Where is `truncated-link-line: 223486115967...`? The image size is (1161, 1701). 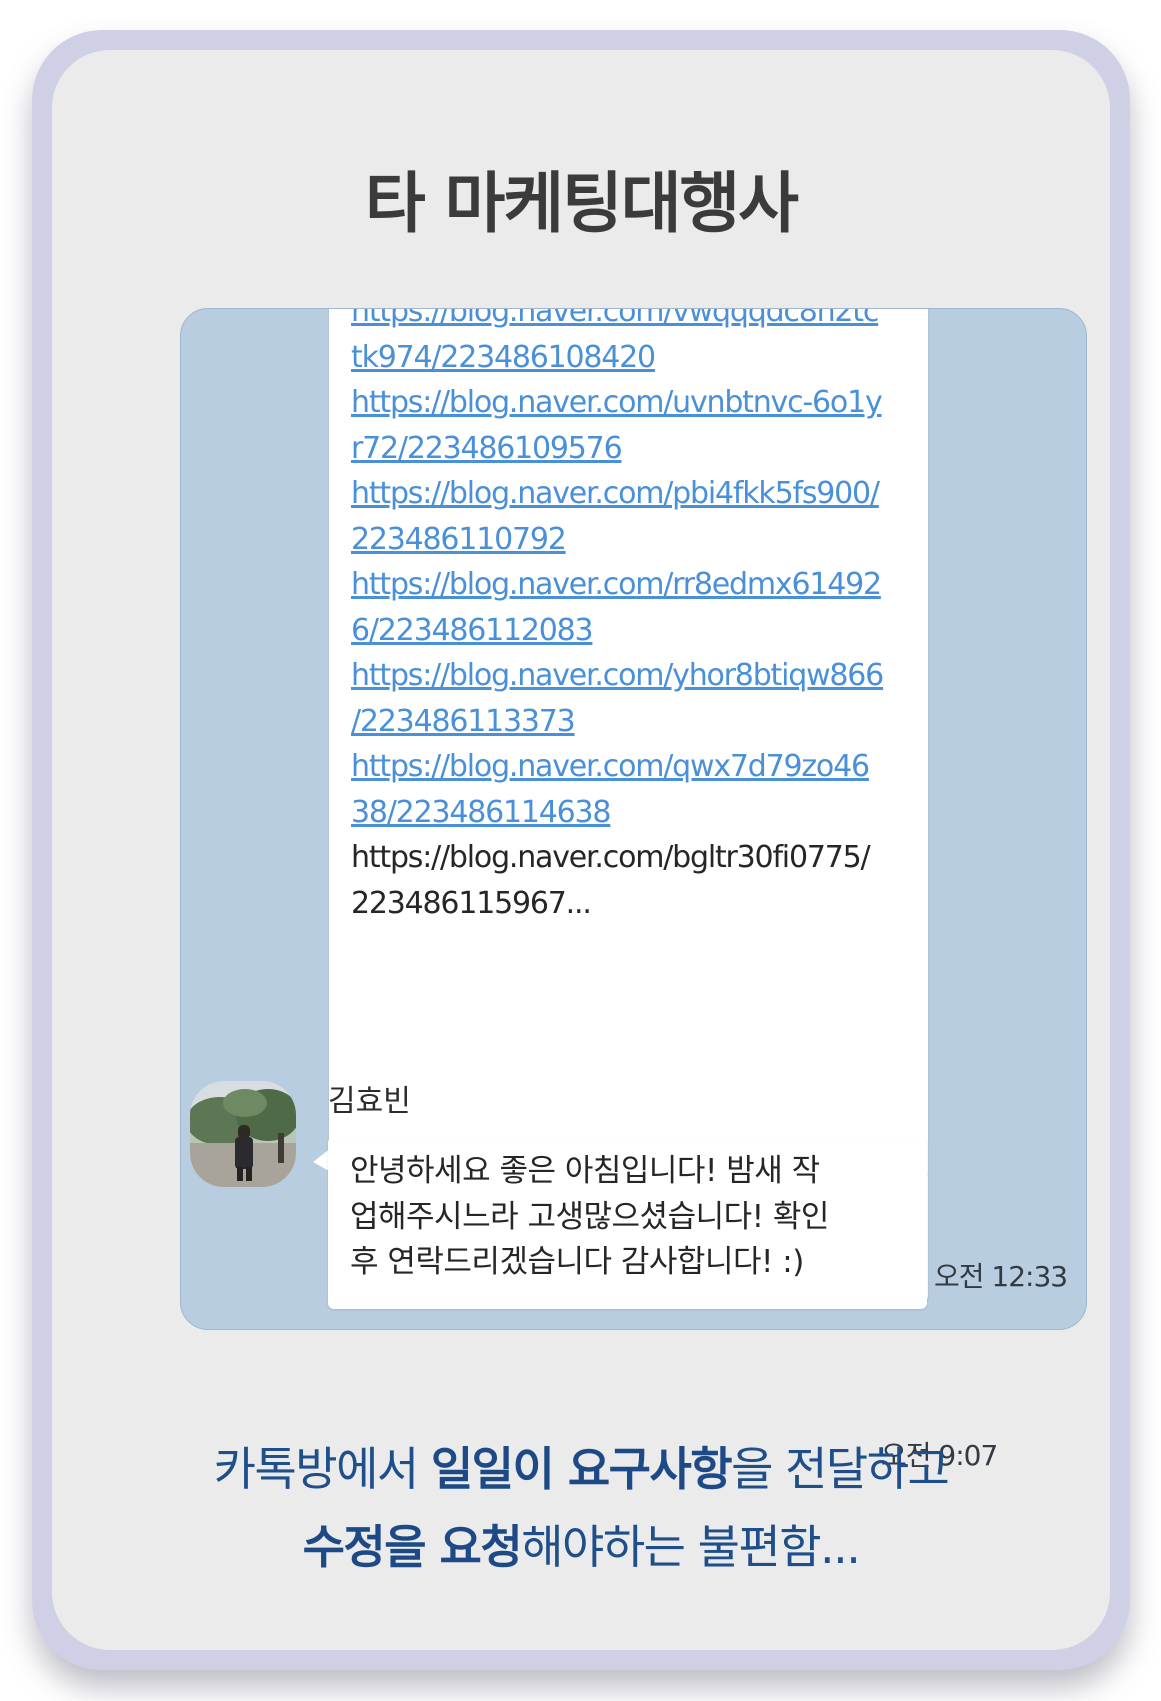 truncated-link-line: 223486115967... is located at coordinates (471, 903).